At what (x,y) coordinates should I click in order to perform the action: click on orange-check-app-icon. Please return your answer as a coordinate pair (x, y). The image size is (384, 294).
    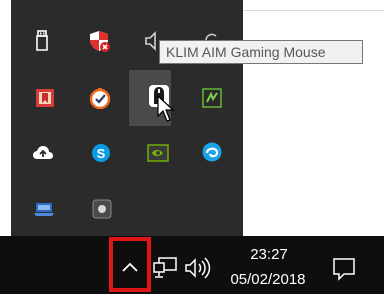
    Looking at the image, I should click on (100, 98).